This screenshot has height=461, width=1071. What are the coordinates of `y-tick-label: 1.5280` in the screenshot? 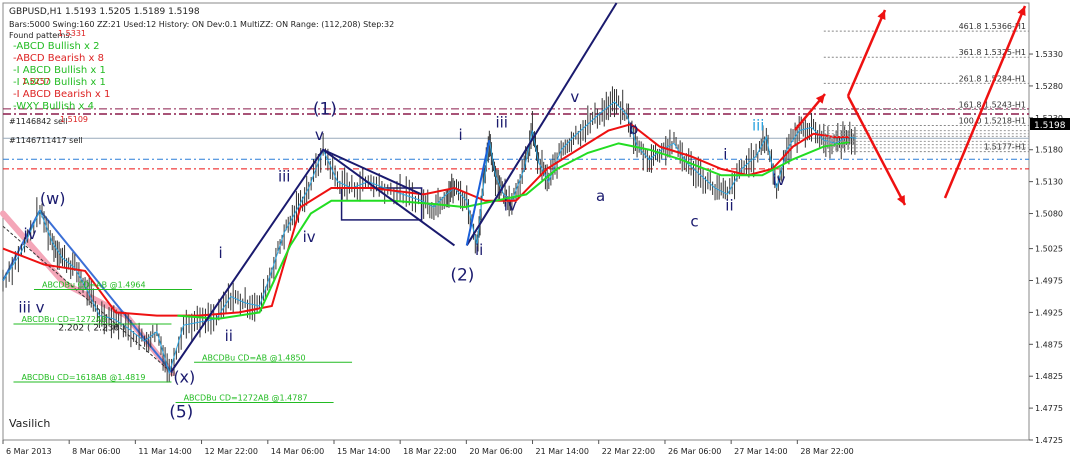 It's located at (1049, 86).